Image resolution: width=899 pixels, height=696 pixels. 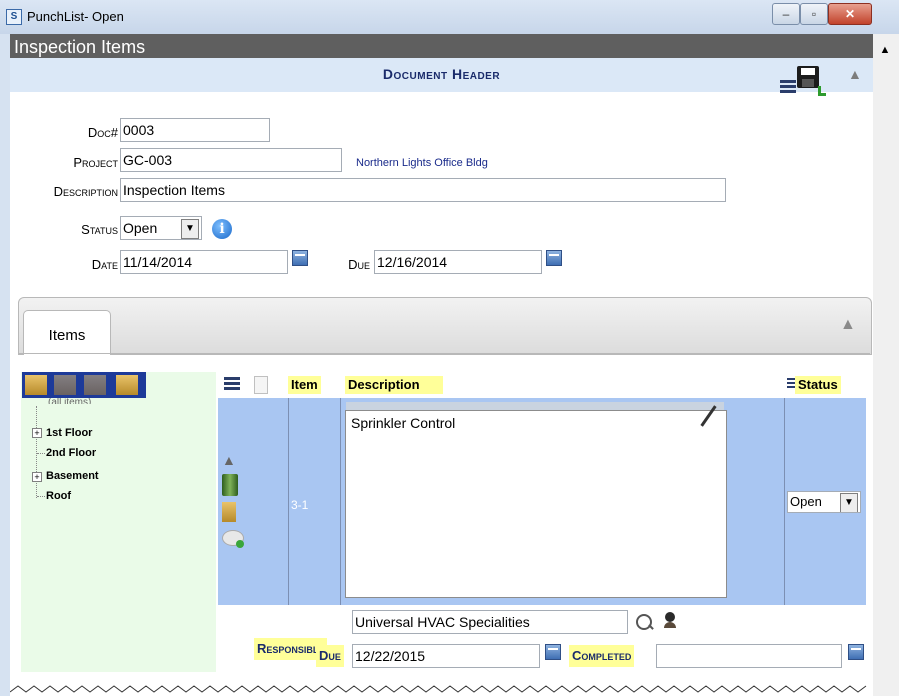 What do you see at coordinates (229, 512) in the screenshot?
I see `folder-icon` at bounding box center [229, 512].